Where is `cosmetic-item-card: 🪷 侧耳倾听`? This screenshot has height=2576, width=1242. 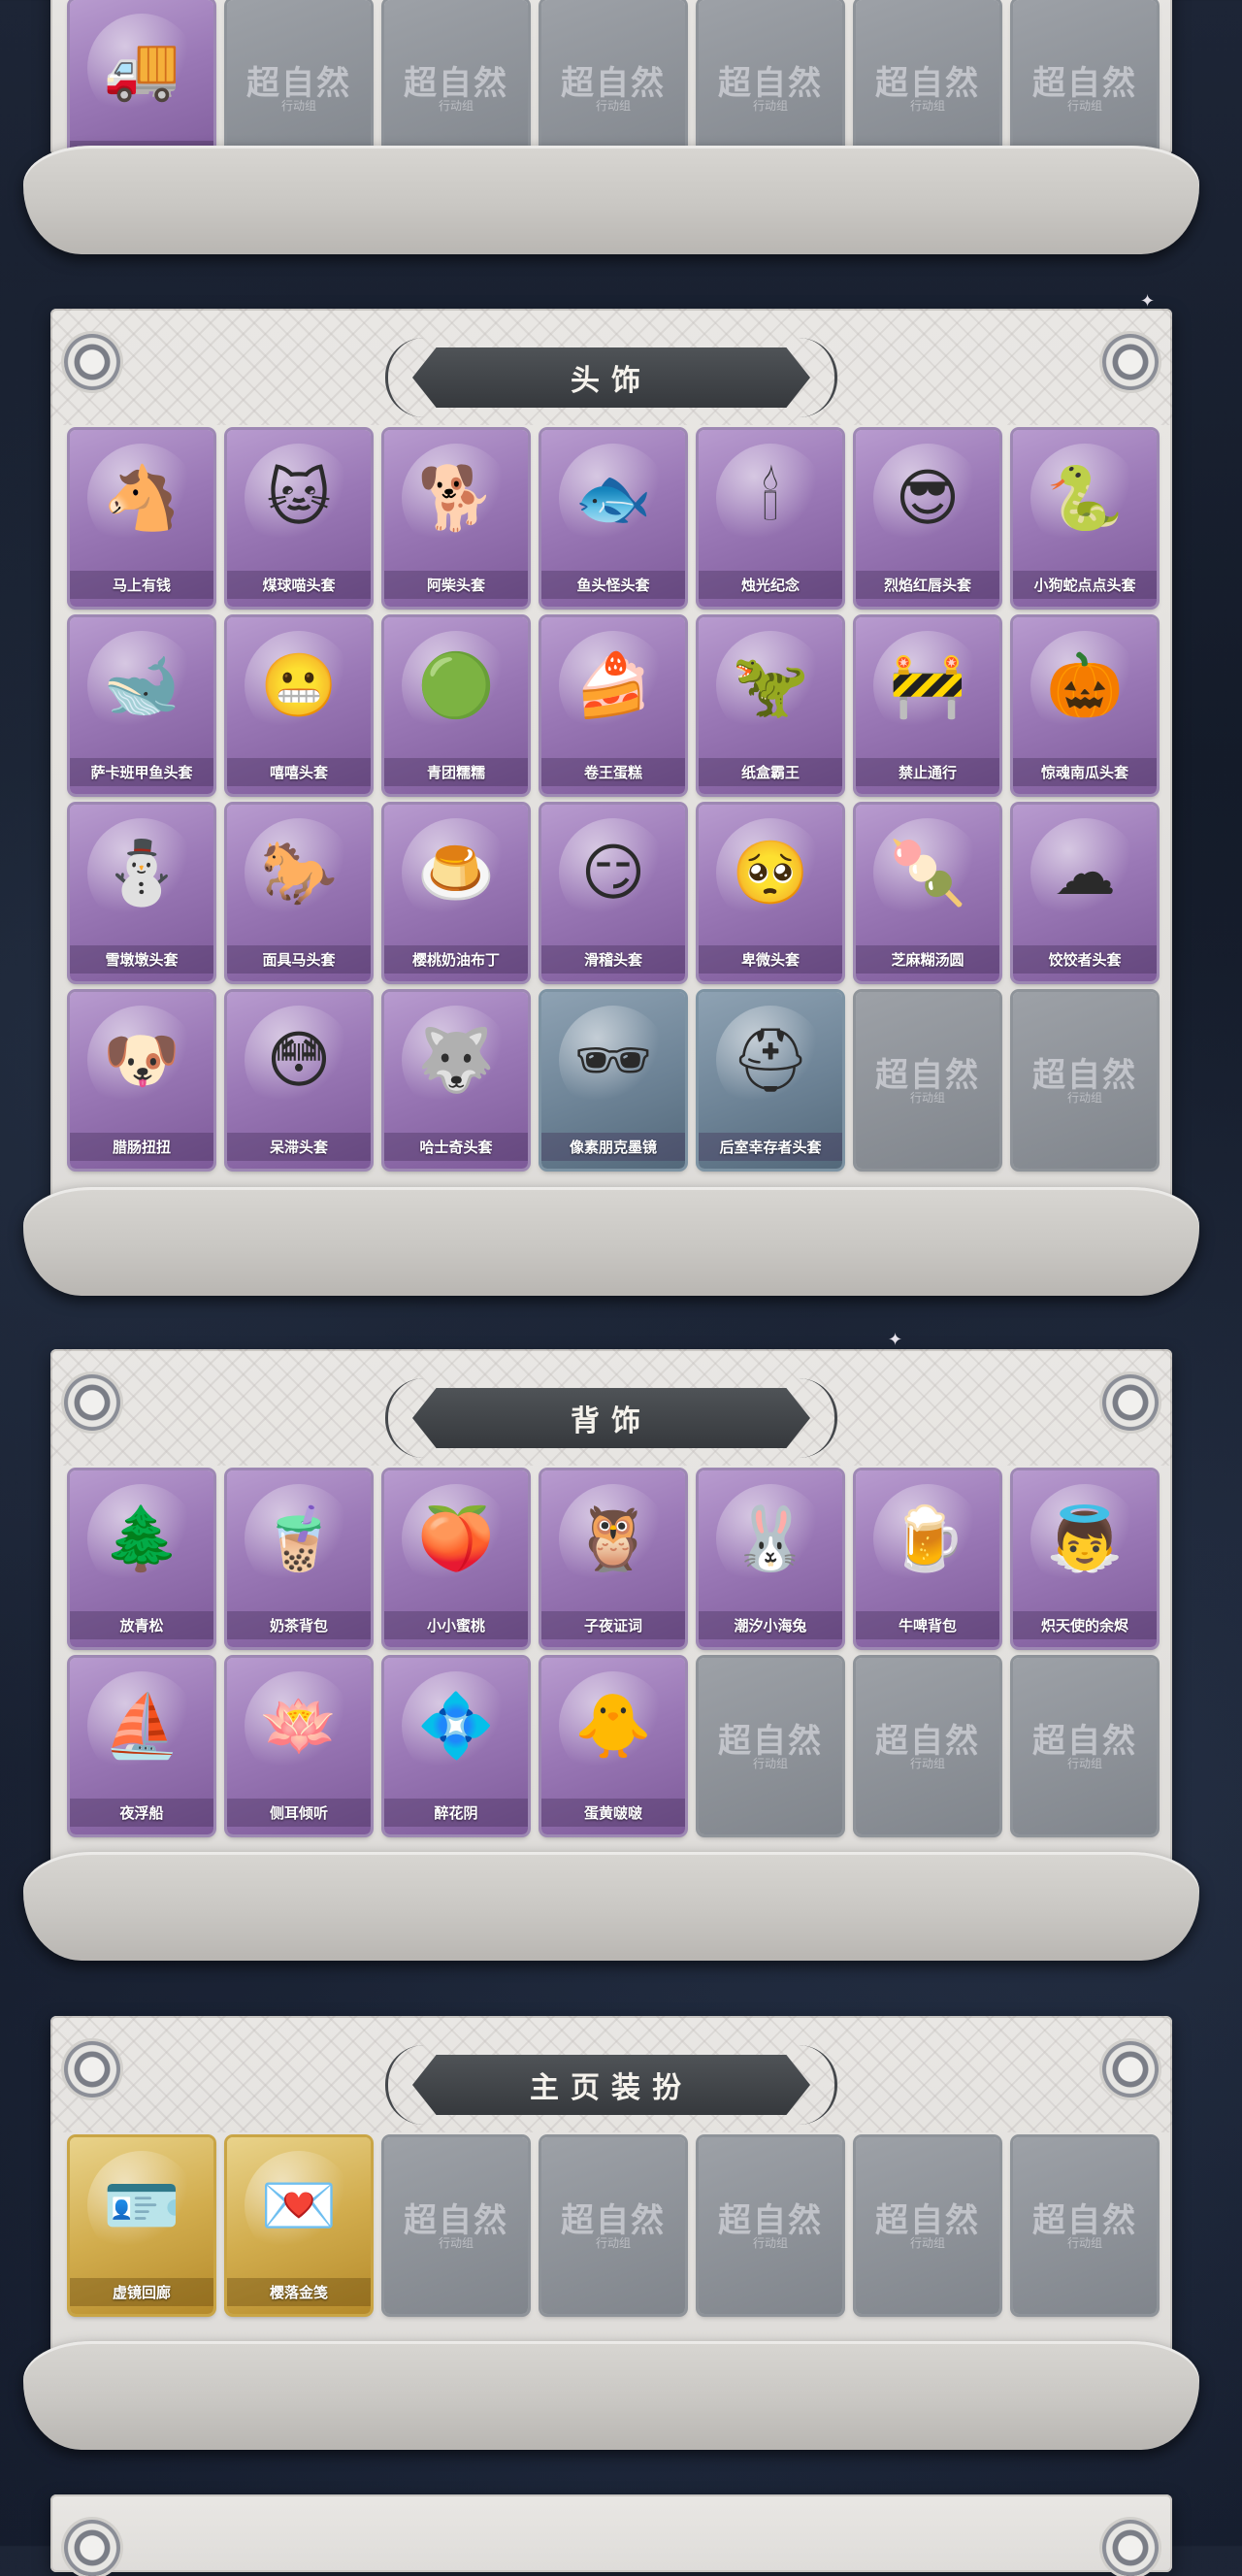
cosmetic-item-card: 🪷 侧耳倾听 is located at coordinates (299, 1746).